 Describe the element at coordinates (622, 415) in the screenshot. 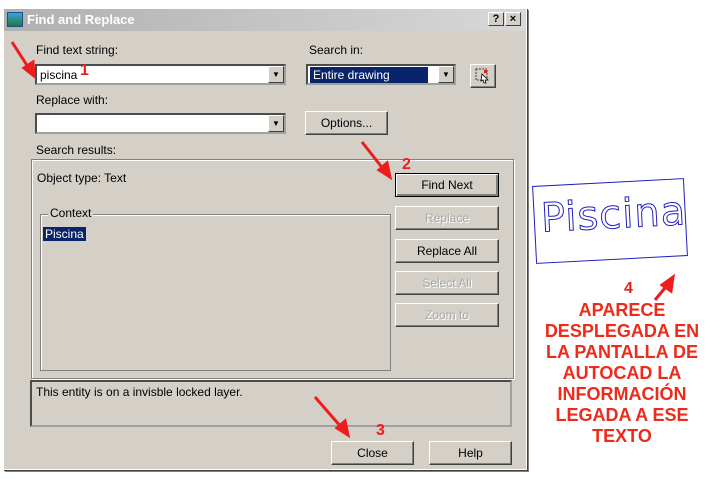

I see `caption-line: LEGADA A ESE` at that location.